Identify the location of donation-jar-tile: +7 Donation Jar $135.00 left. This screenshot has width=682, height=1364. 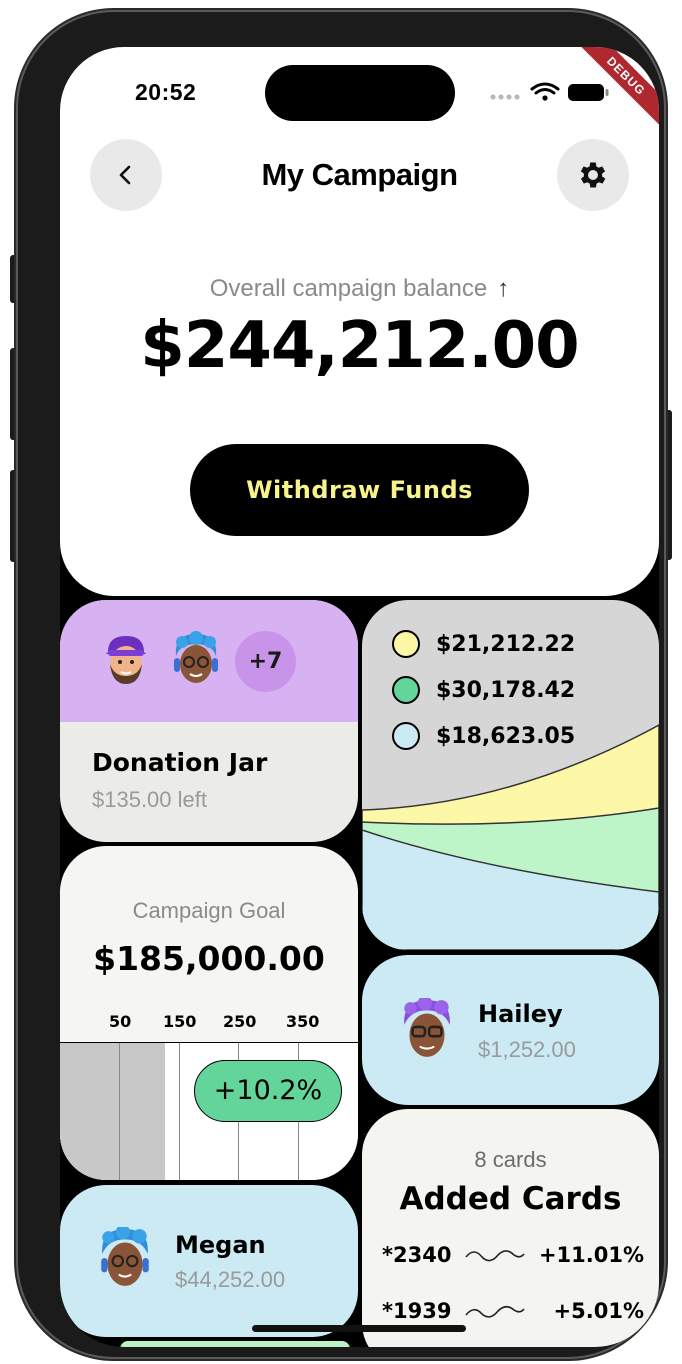
(209, 721).